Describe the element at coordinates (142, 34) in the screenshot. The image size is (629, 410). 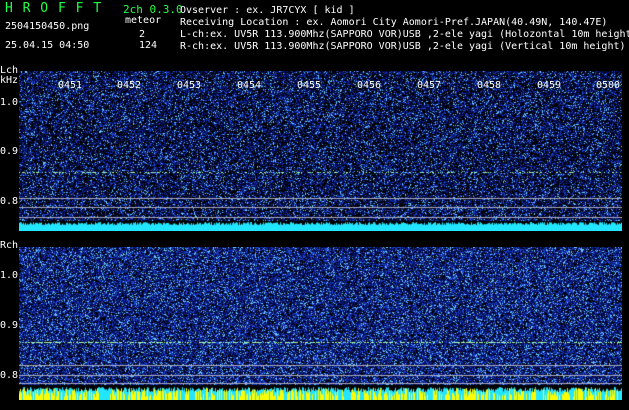
I see `meteor-count-l: 2` at that location.